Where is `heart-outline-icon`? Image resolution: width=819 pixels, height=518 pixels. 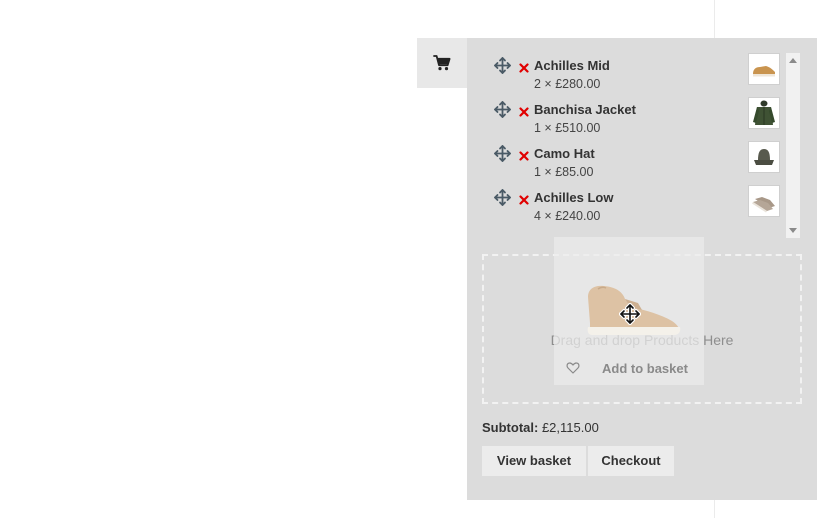
heart-outline-icon is located at coordinates (573, 368).